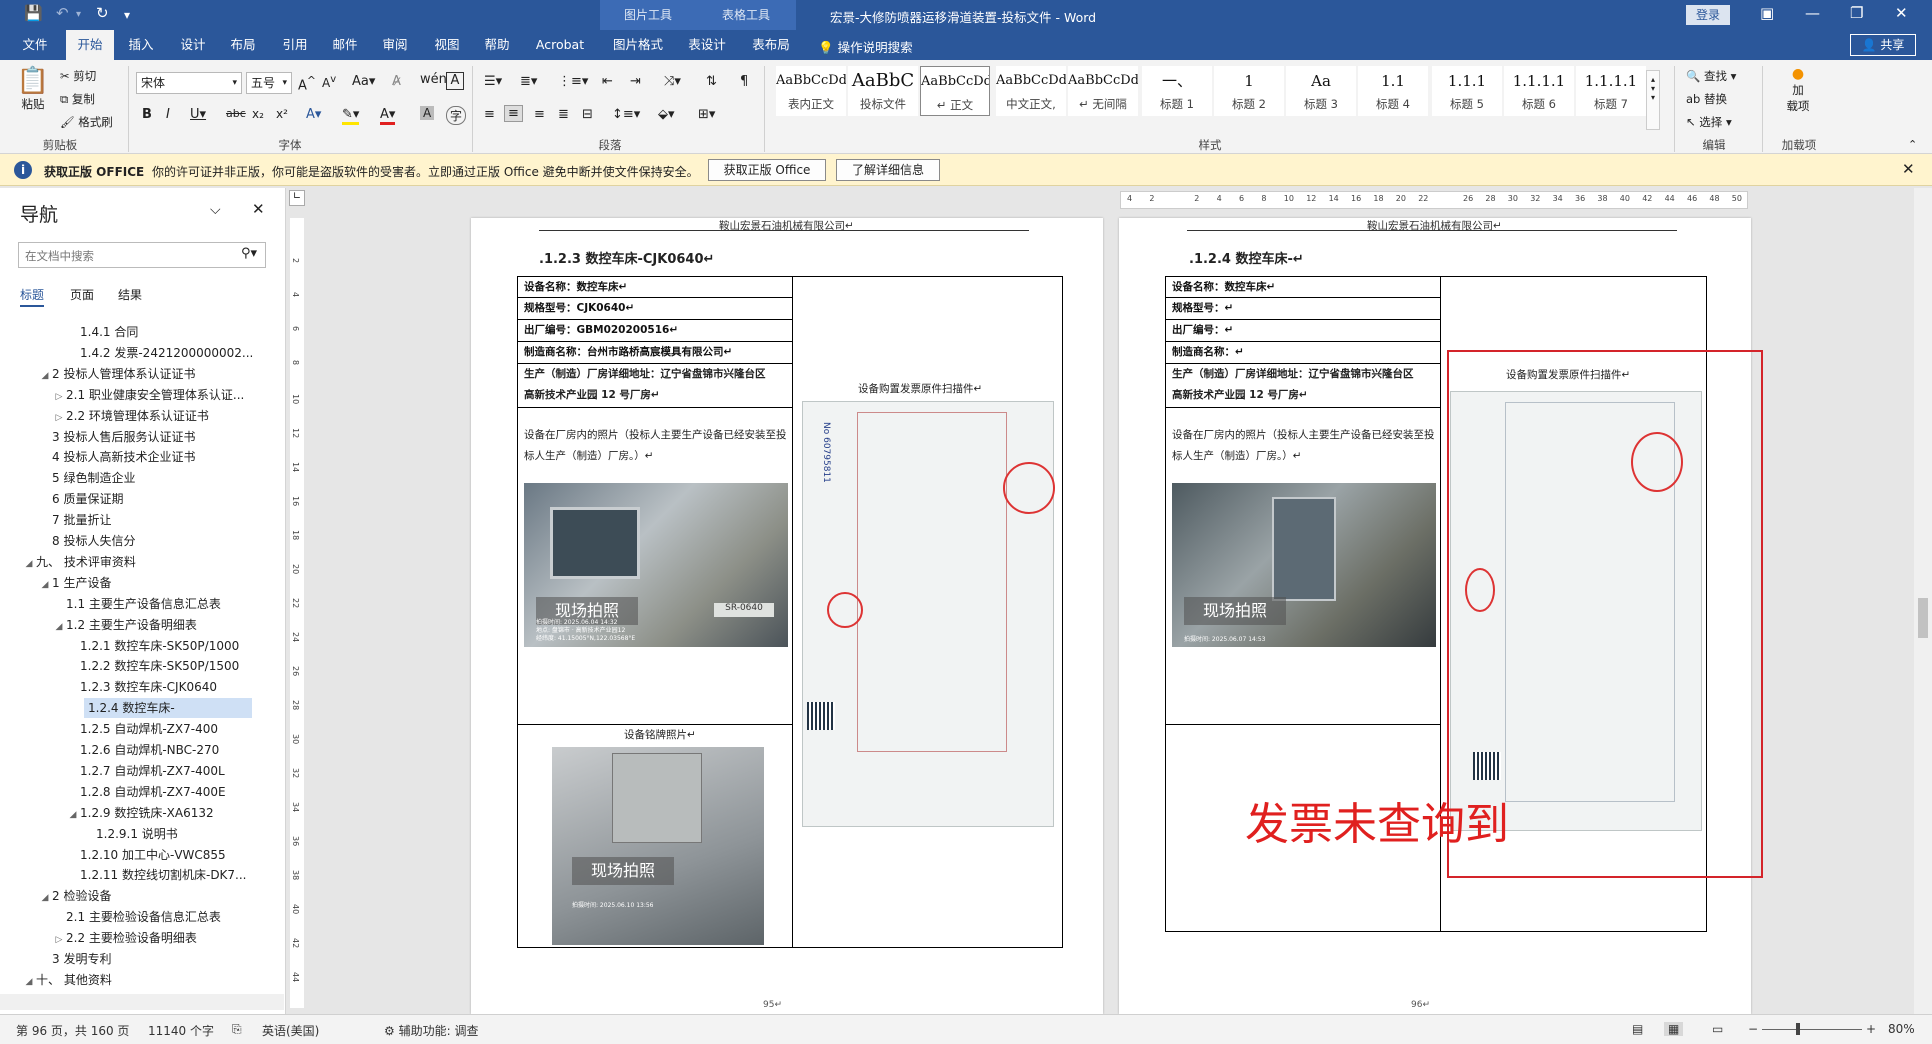  Describe the element at coordinates (351, 116) in the screenshot. I see `highlight-icon: ✎▾` at that location.